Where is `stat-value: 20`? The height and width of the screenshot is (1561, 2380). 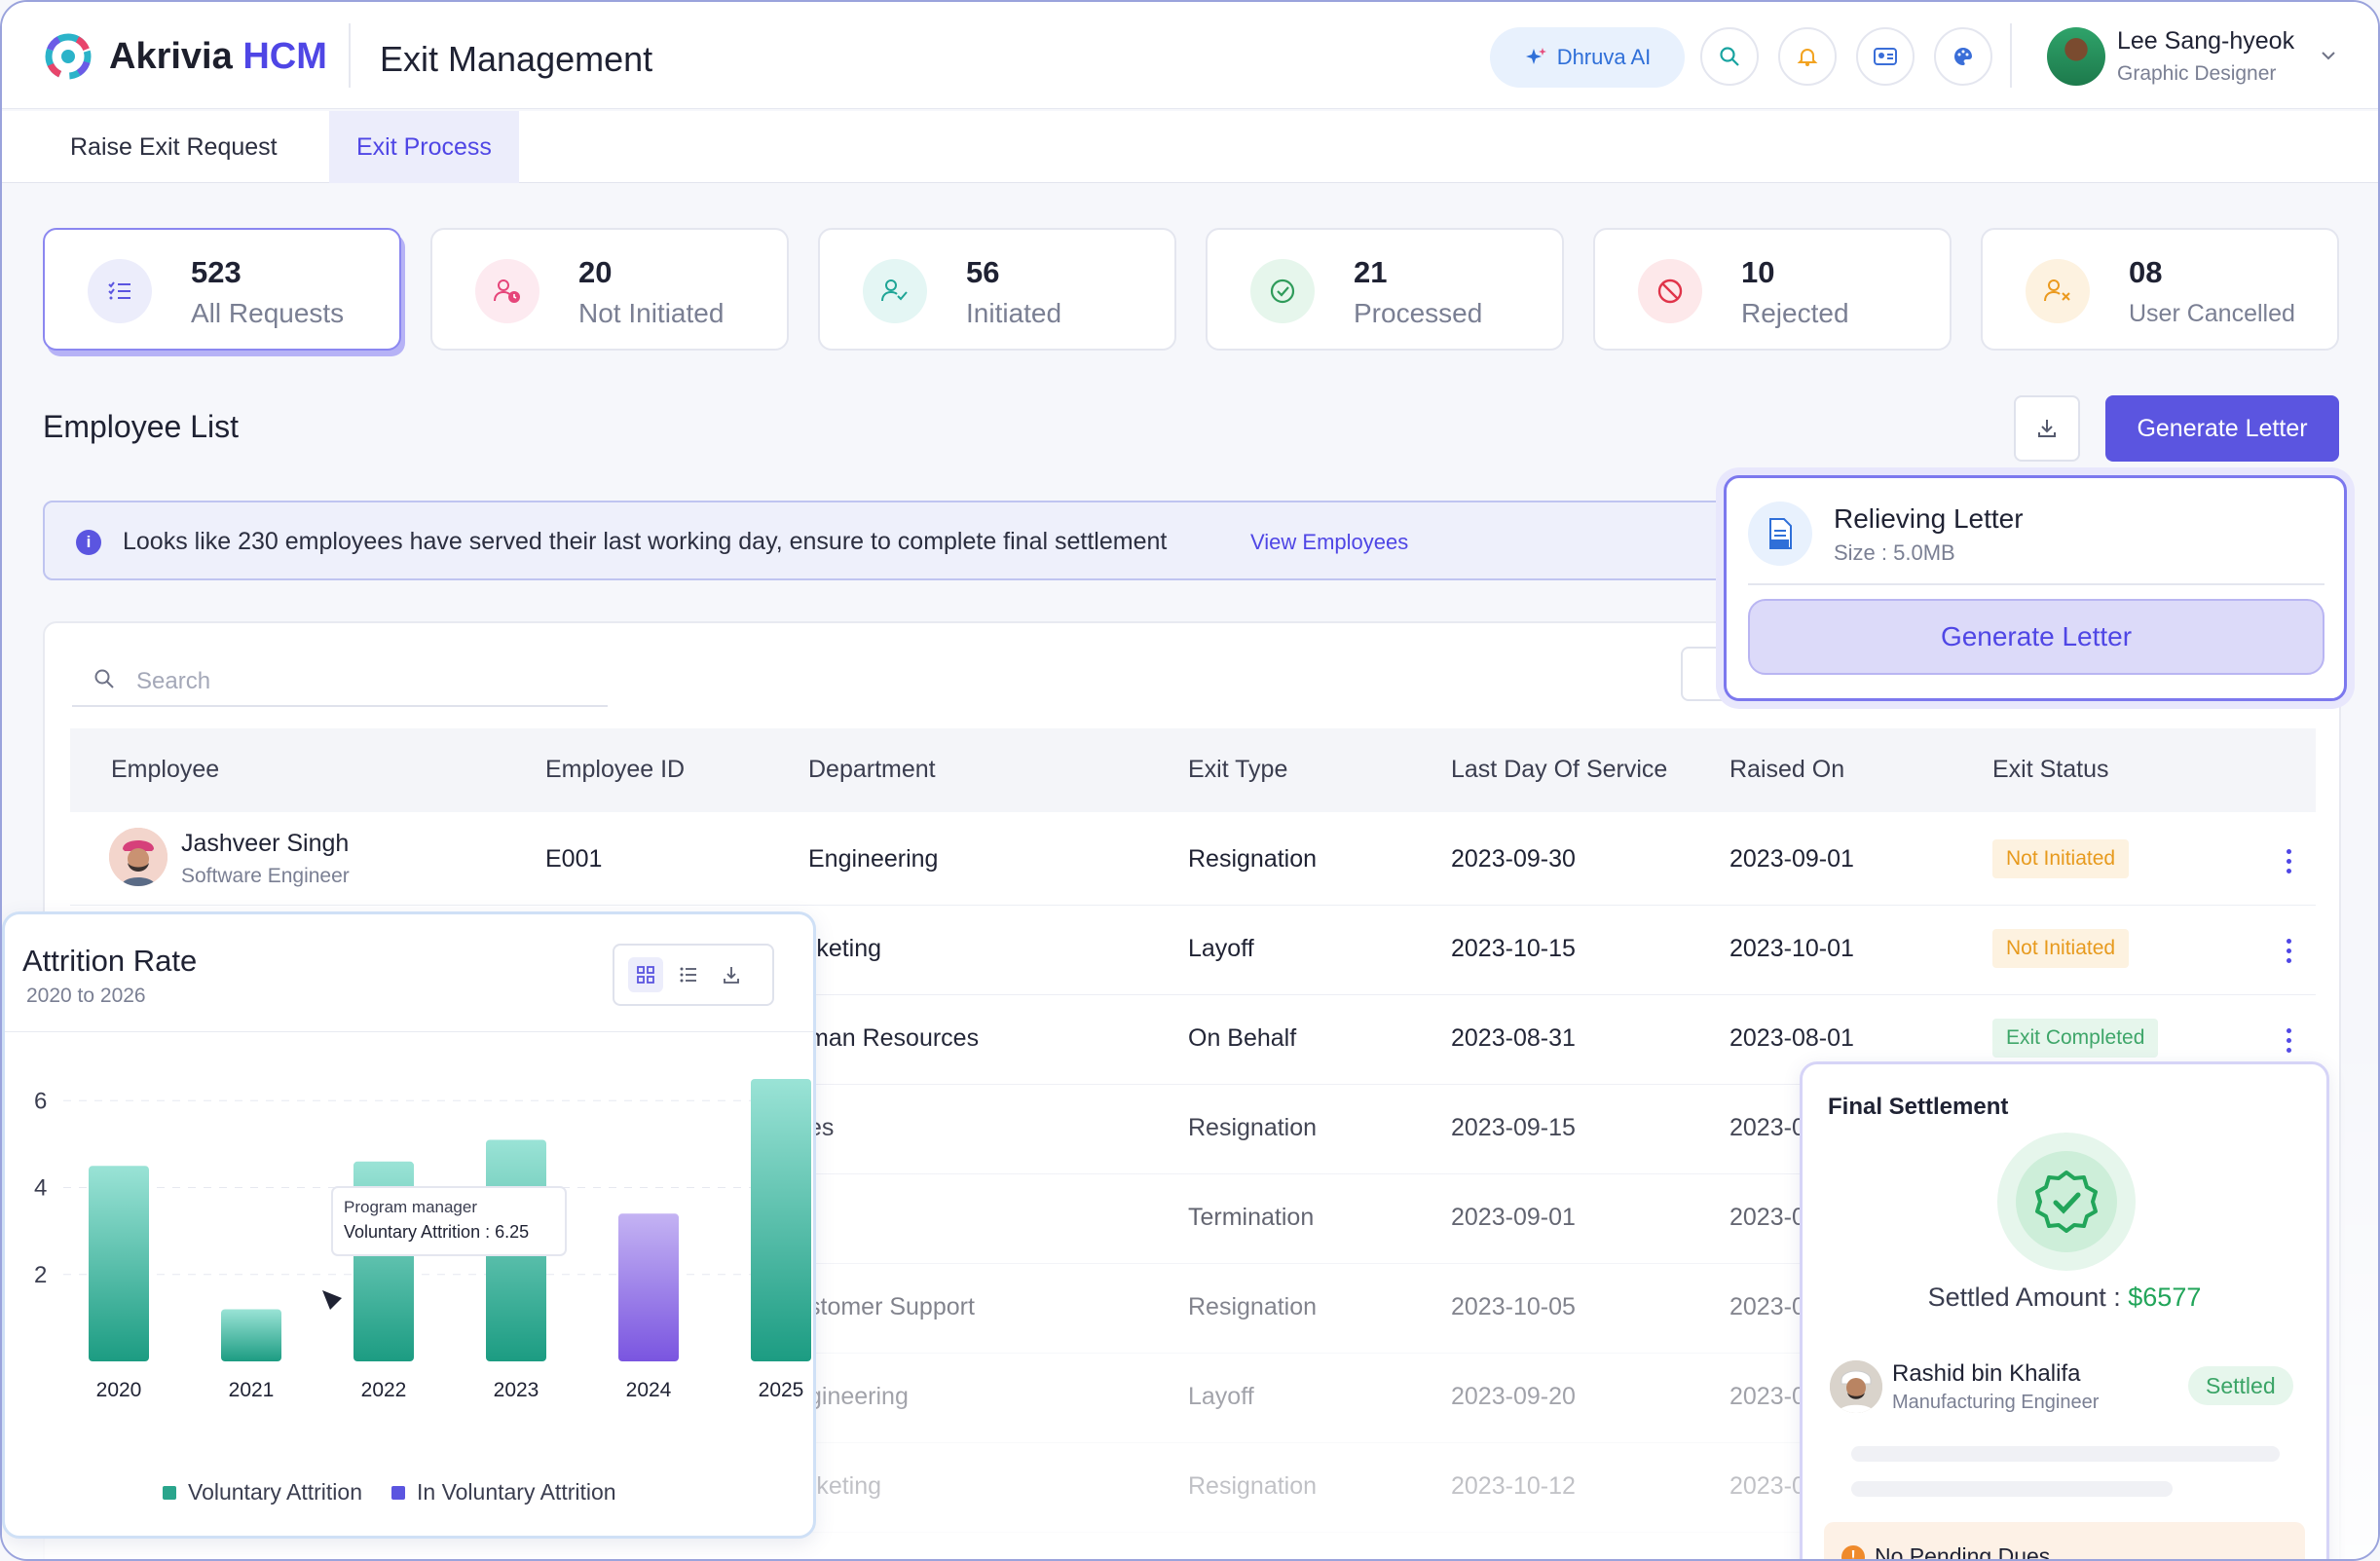
stat-value: 20 is located at coordinates (595, 272).